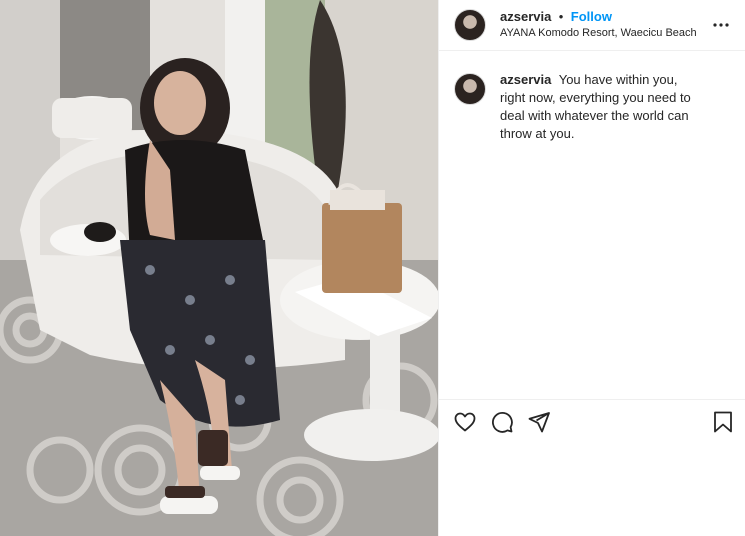 The image size is (745, 536). I want to click on caption-username: azservia, so click(525, 79).